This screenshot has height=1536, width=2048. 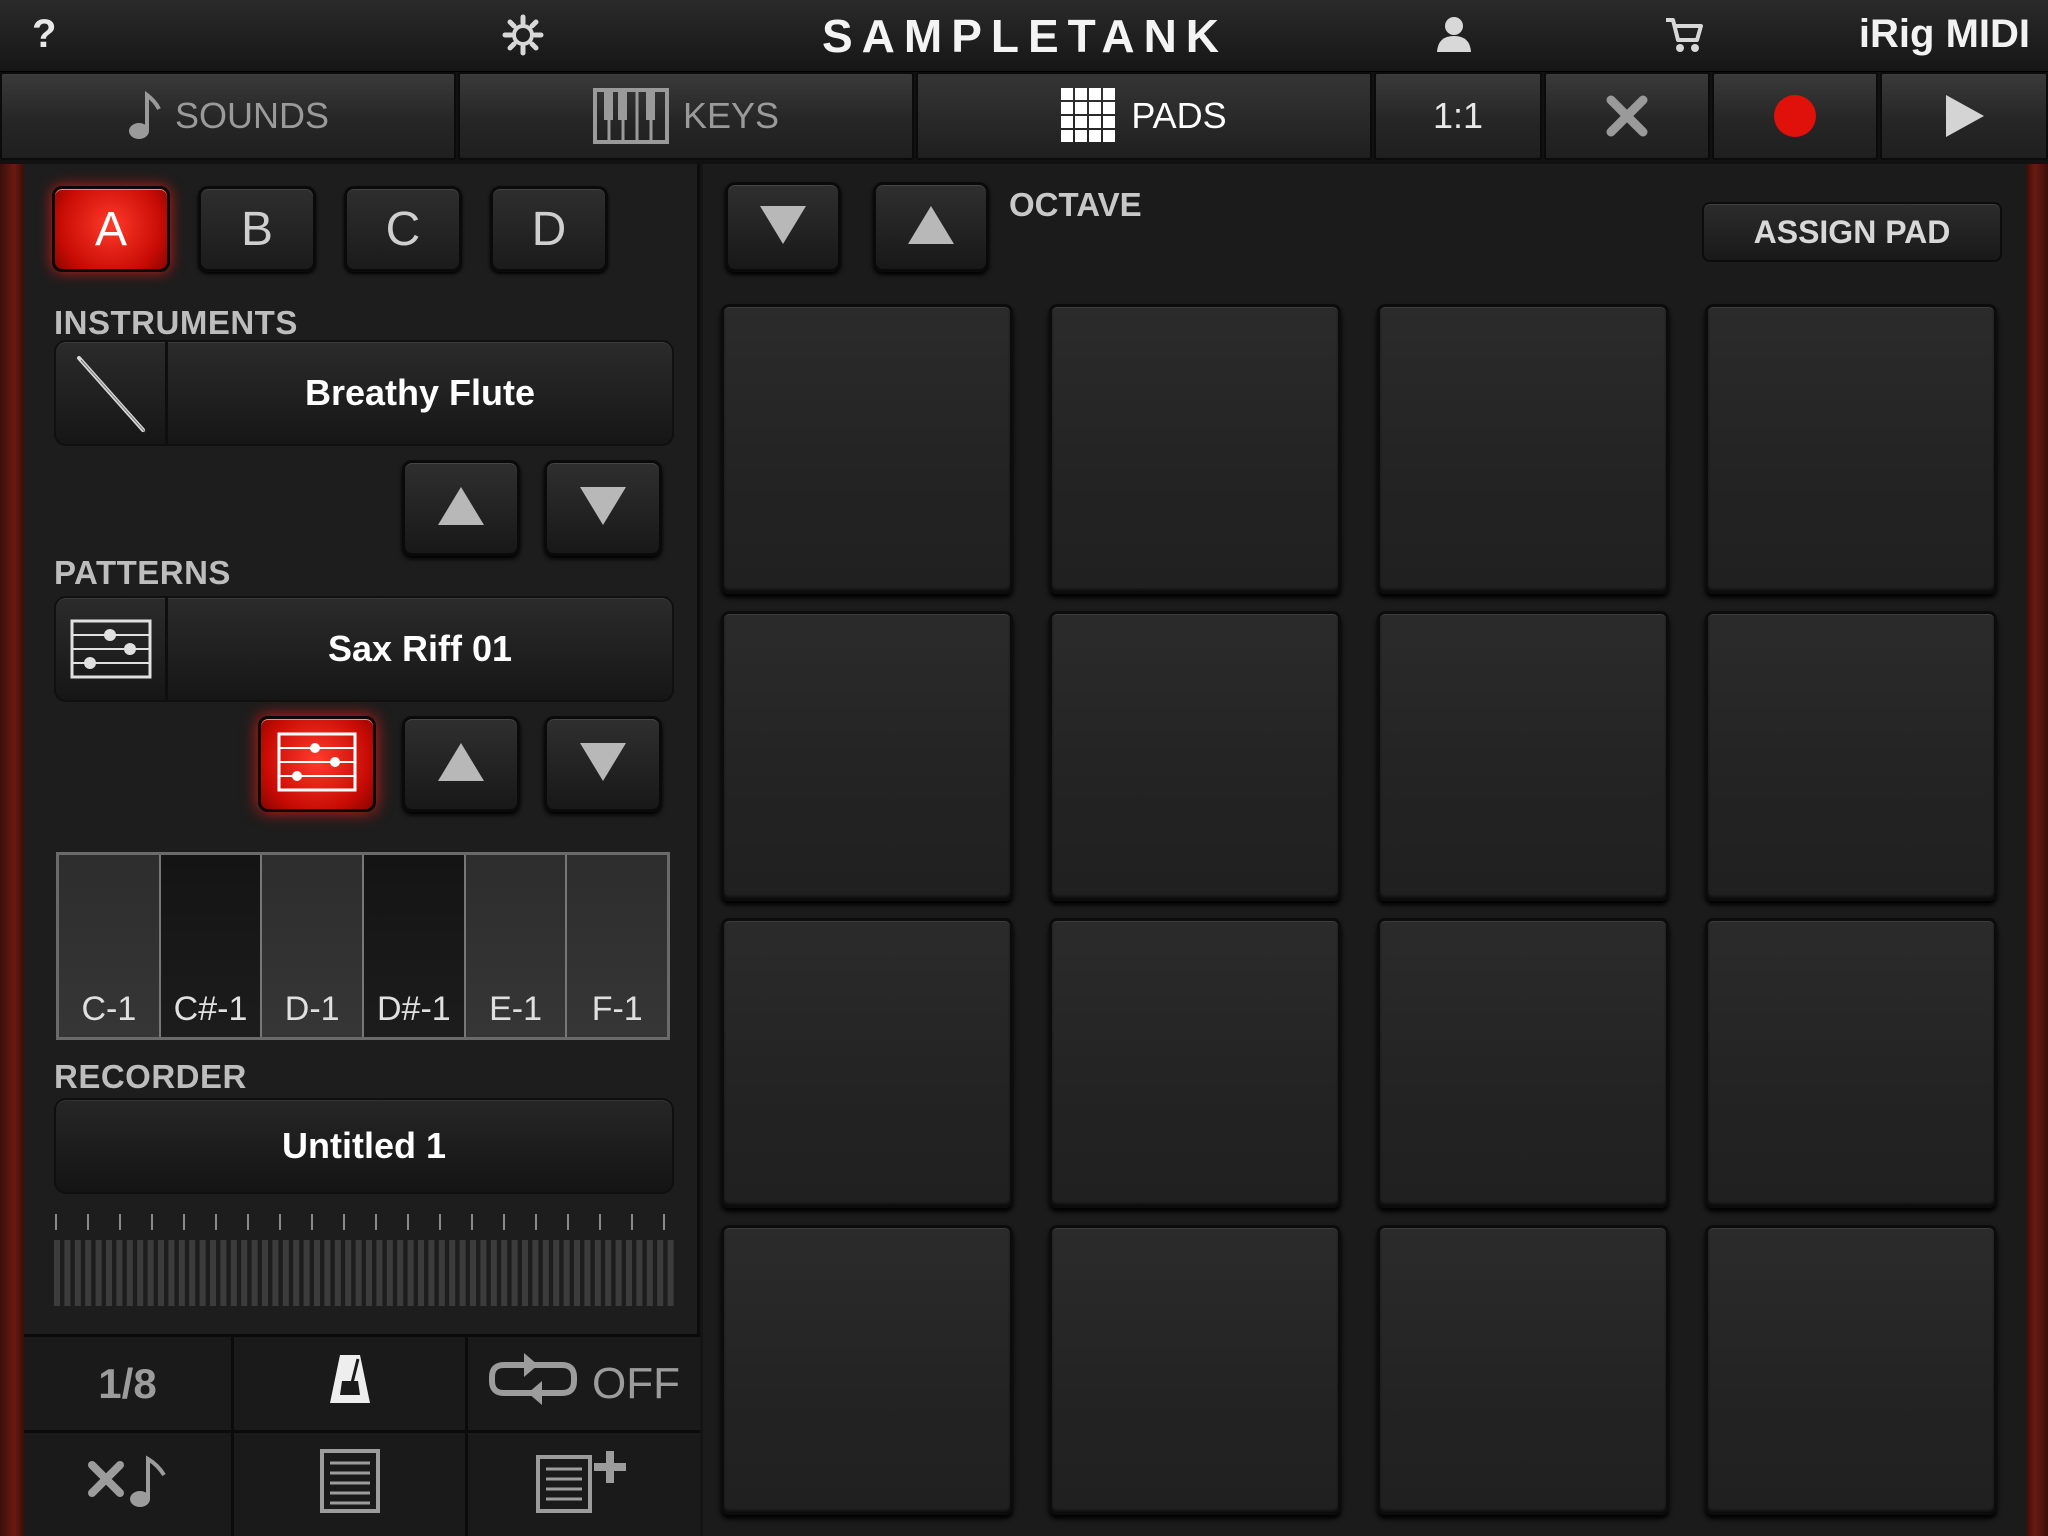 What do you see at coordinates (516, 946) in the screenshot?
I see `note-key: E-1` at bounding box center [516, 946].